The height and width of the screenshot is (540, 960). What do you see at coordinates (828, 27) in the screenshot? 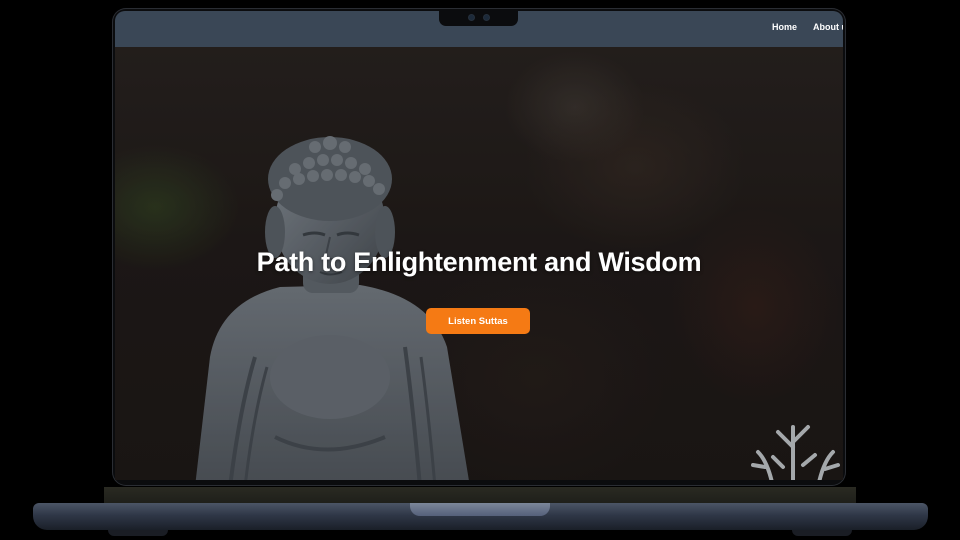
I see `nav-link-about: About u` at bounding box center [828, 27].